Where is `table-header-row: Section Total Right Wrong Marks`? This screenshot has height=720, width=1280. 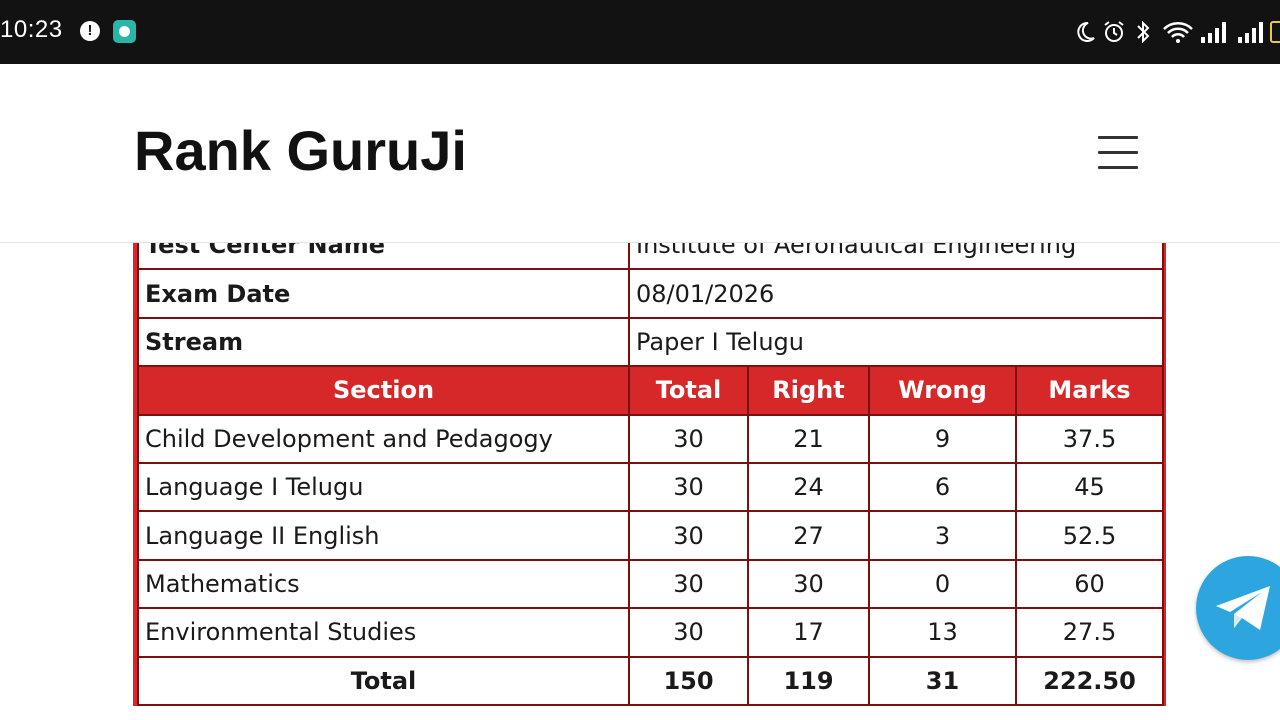 table-header-row: Section Total Right Wrong Marks is located at coordinates (650, 390).